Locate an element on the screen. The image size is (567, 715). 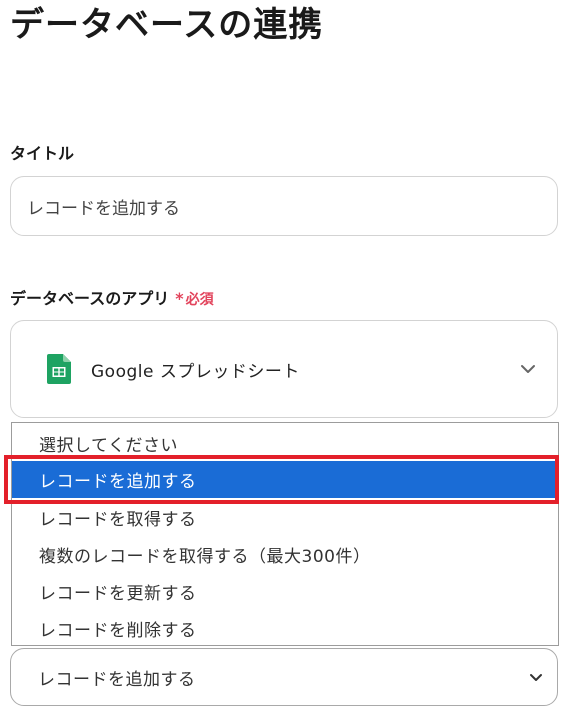
dropdown-option-add-record: レコードを追加する is located at coordinates (285, 479).